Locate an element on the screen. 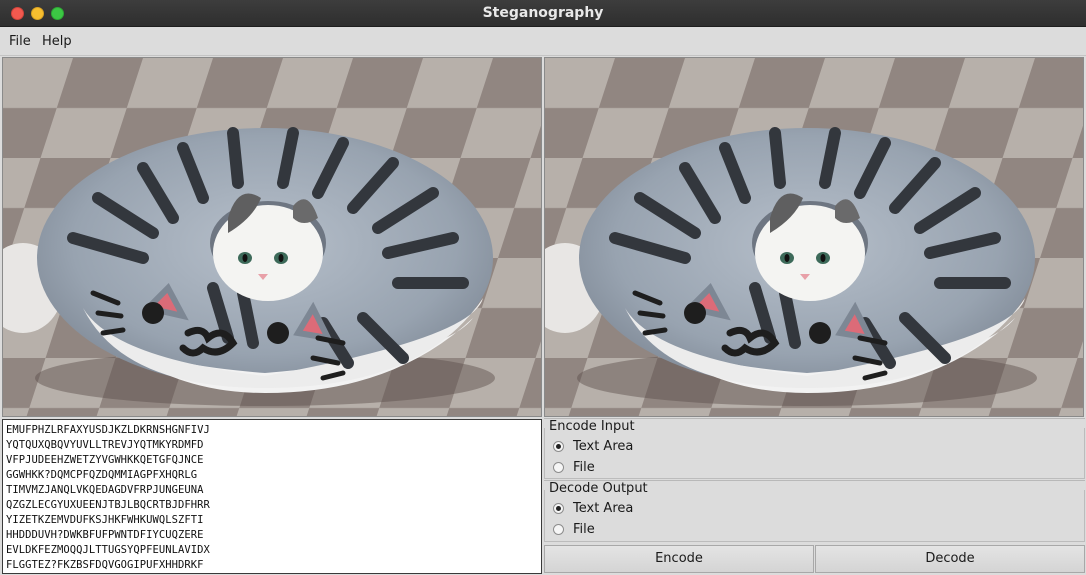 This screenshot has height=575, width=1086. encode-text-area-radio is located at coordinates (558, 446).